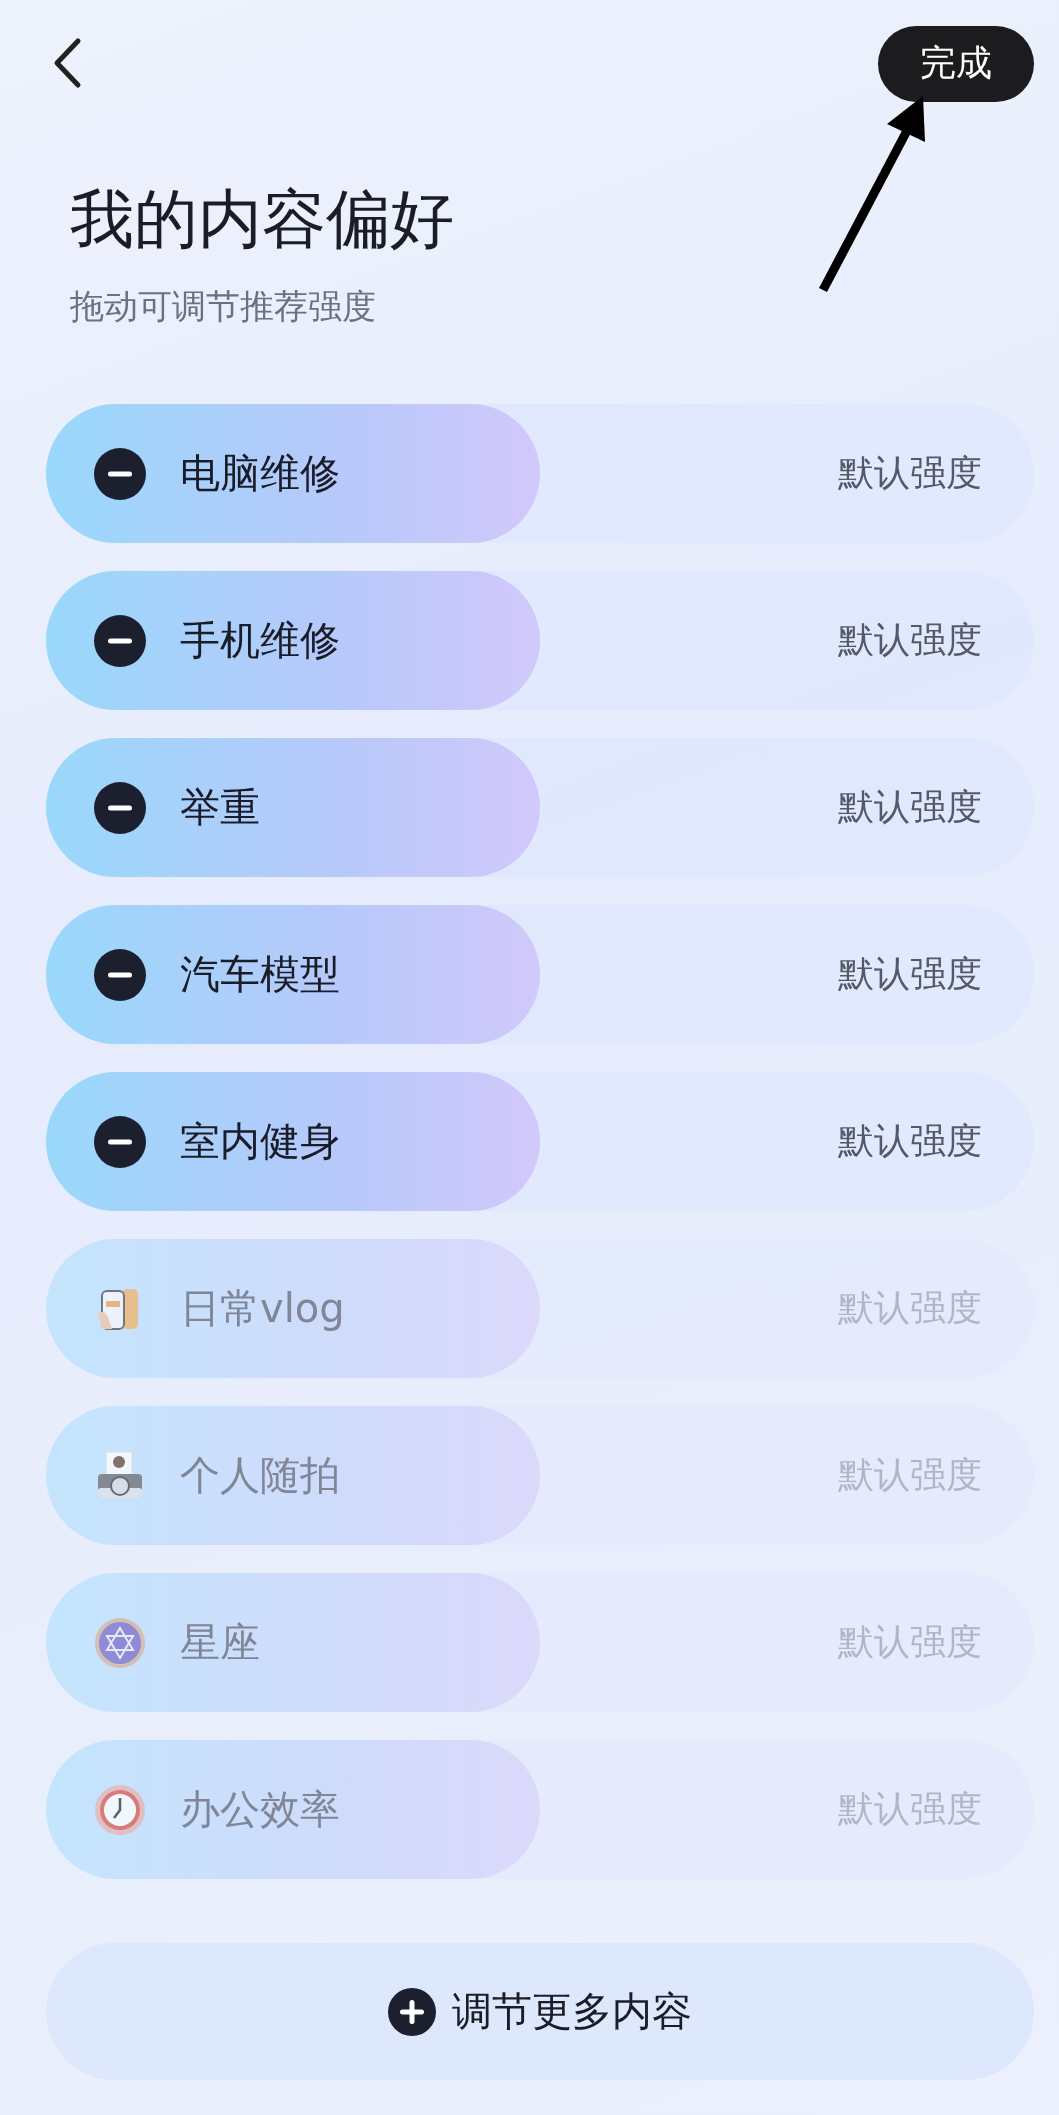  I want to click on topic-label: 日常vlog, so click(262, 1308).